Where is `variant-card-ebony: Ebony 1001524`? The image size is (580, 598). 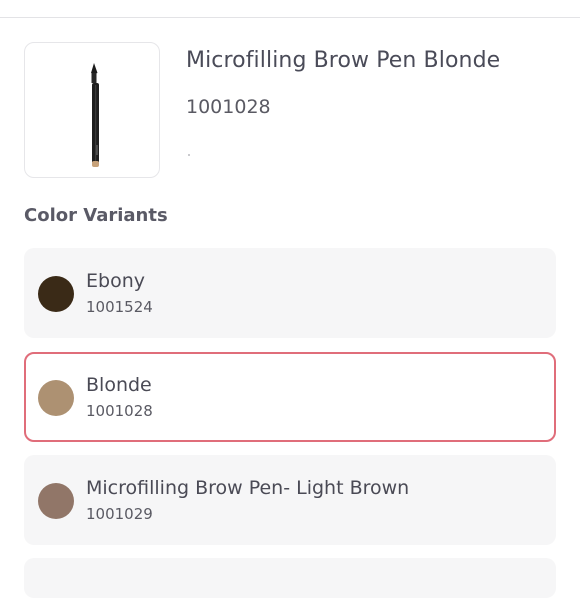 variant-card-ebony: Ebony 1001524 is located at coordinates (290, 293).